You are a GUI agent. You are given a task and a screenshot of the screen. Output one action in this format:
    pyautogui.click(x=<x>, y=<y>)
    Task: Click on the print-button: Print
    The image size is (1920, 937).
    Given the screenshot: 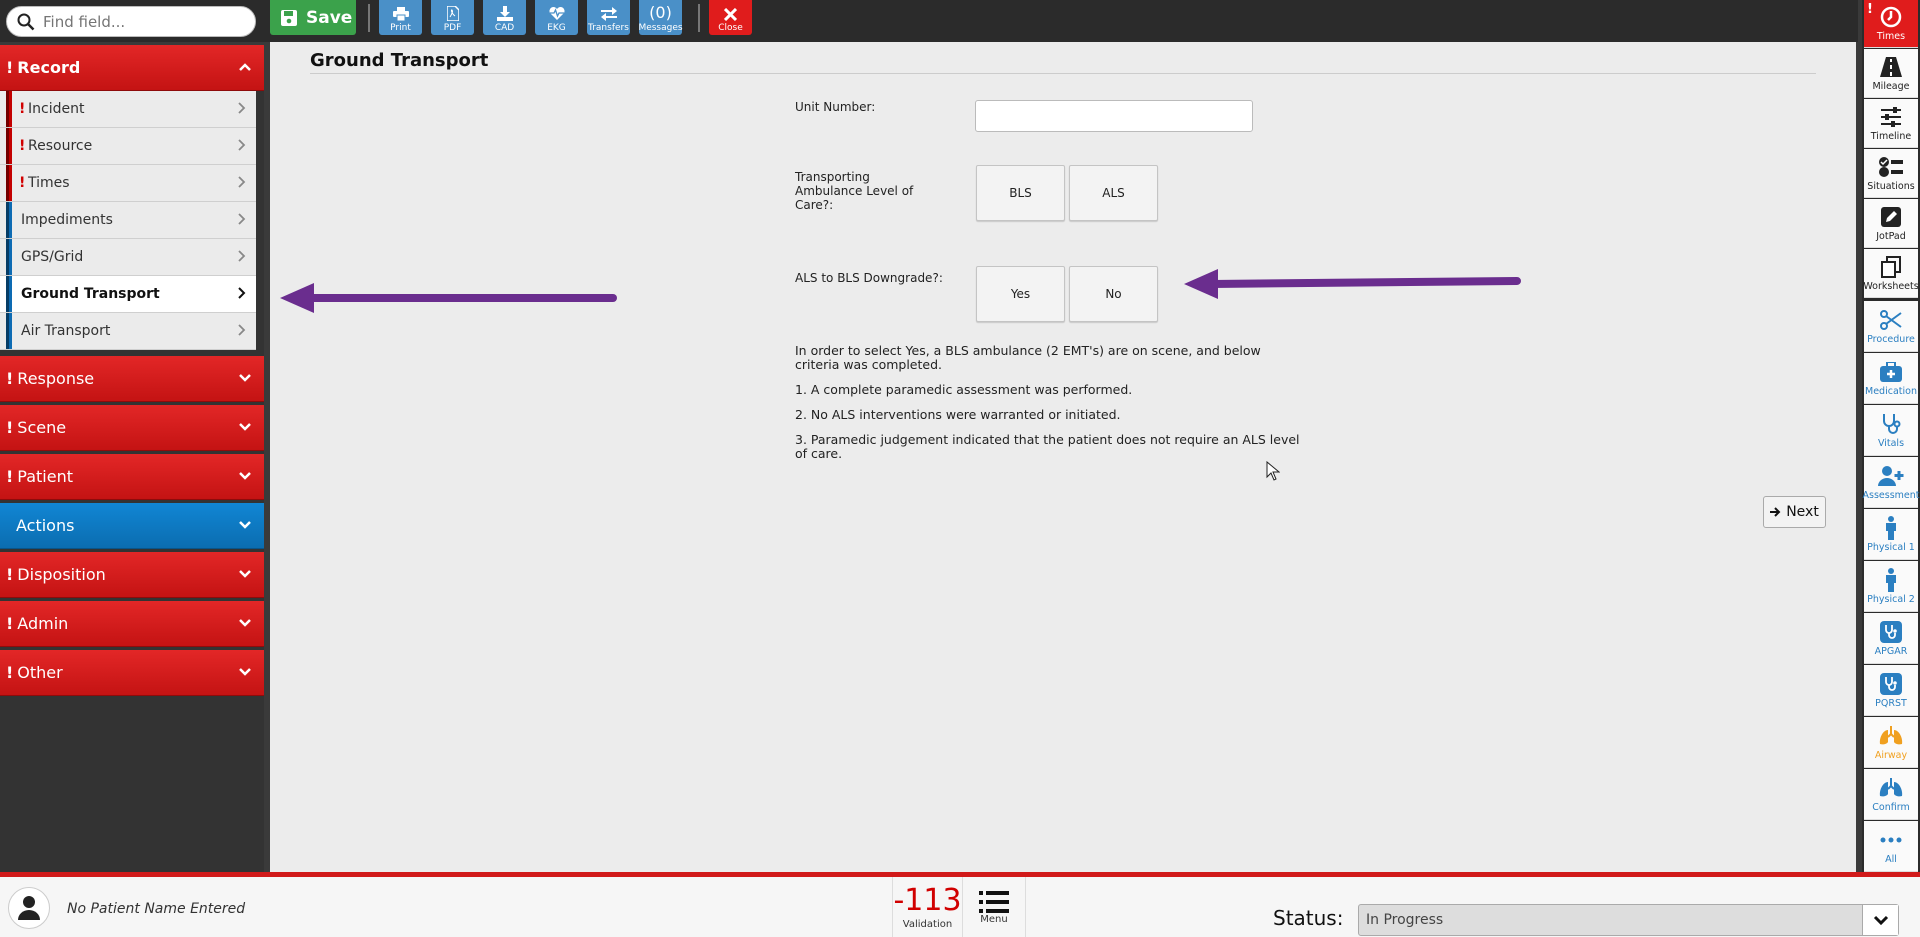 What is the action you would take?
    pyautogui.click(x=400, y=17)
    